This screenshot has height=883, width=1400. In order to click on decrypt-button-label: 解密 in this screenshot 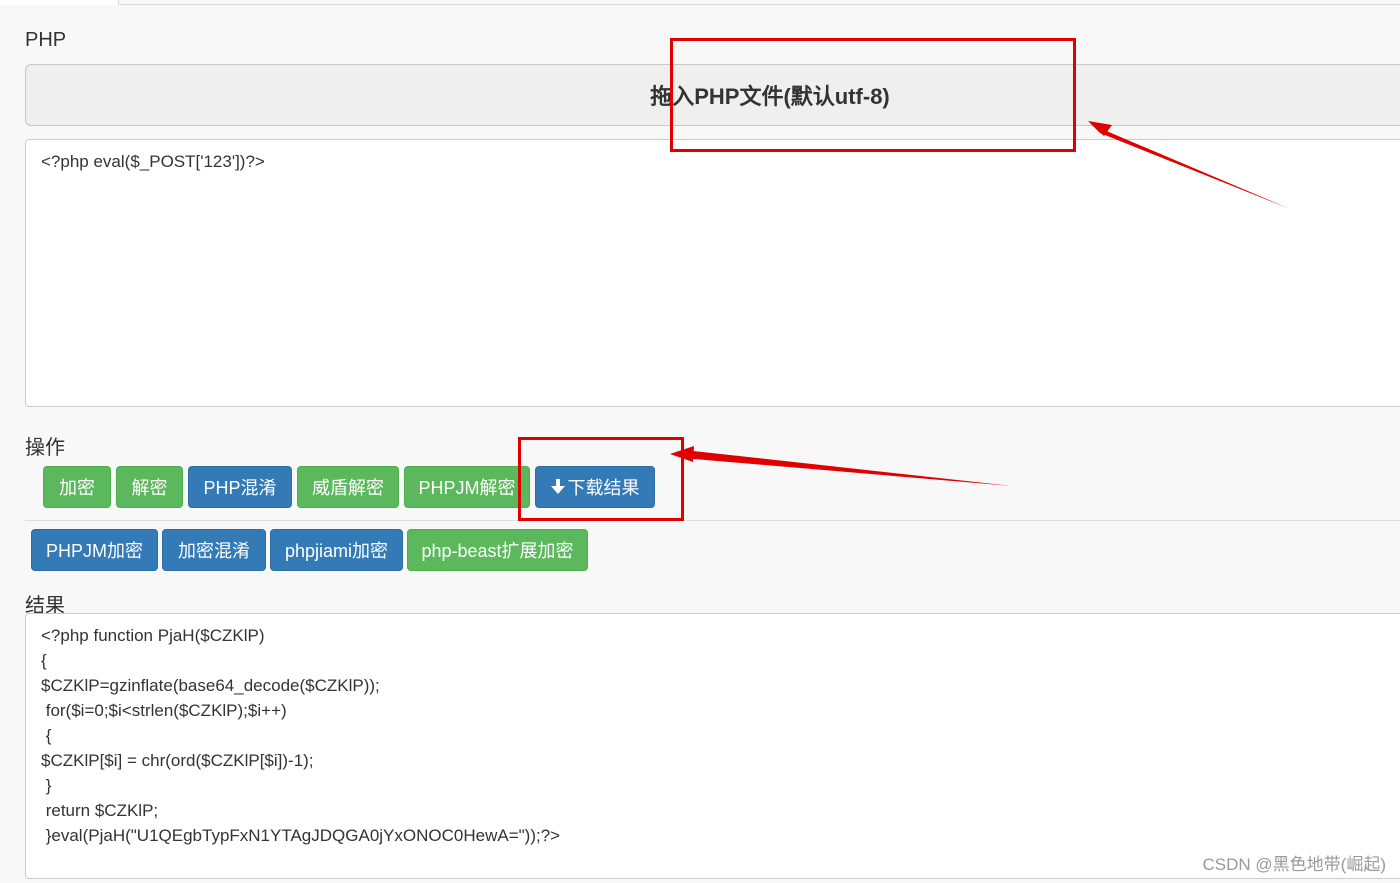, I will do `click(149, 488)`.